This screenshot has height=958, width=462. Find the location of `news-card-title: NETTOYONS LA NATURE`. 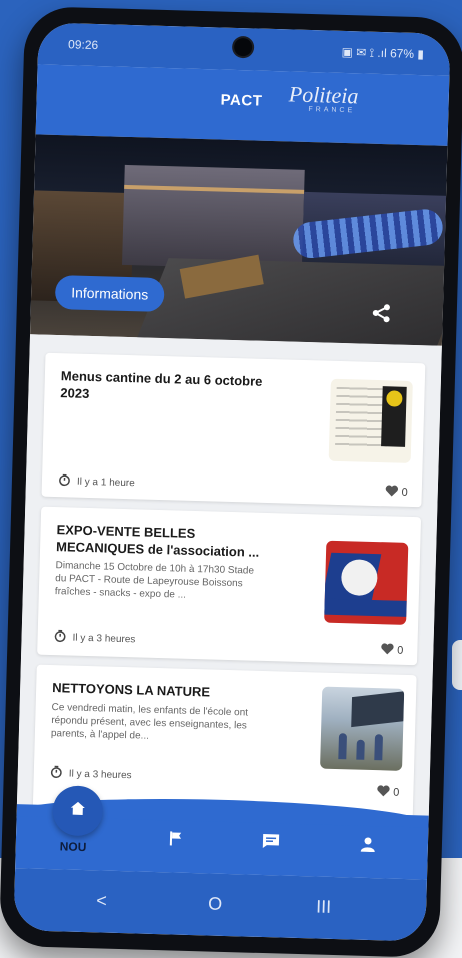

news-card-title: NETTOYONS LA NATURE is located at coordinates (131, 690).